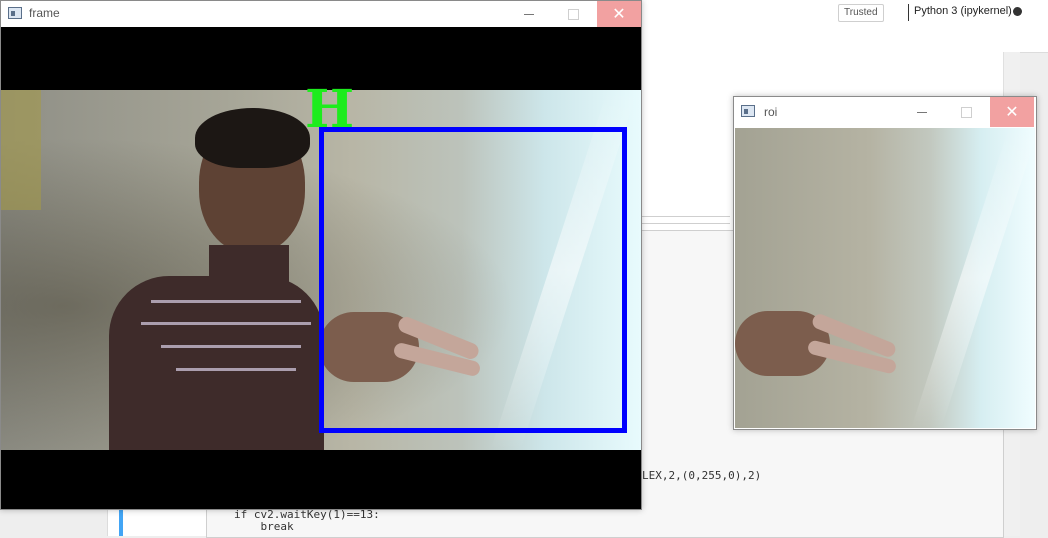 This screenshot has width=1048, height=538. Describe the element at coordinates (963, 11) in the screenshot. I see `kernel-name: Python 3 (ipykernel)` at that location.